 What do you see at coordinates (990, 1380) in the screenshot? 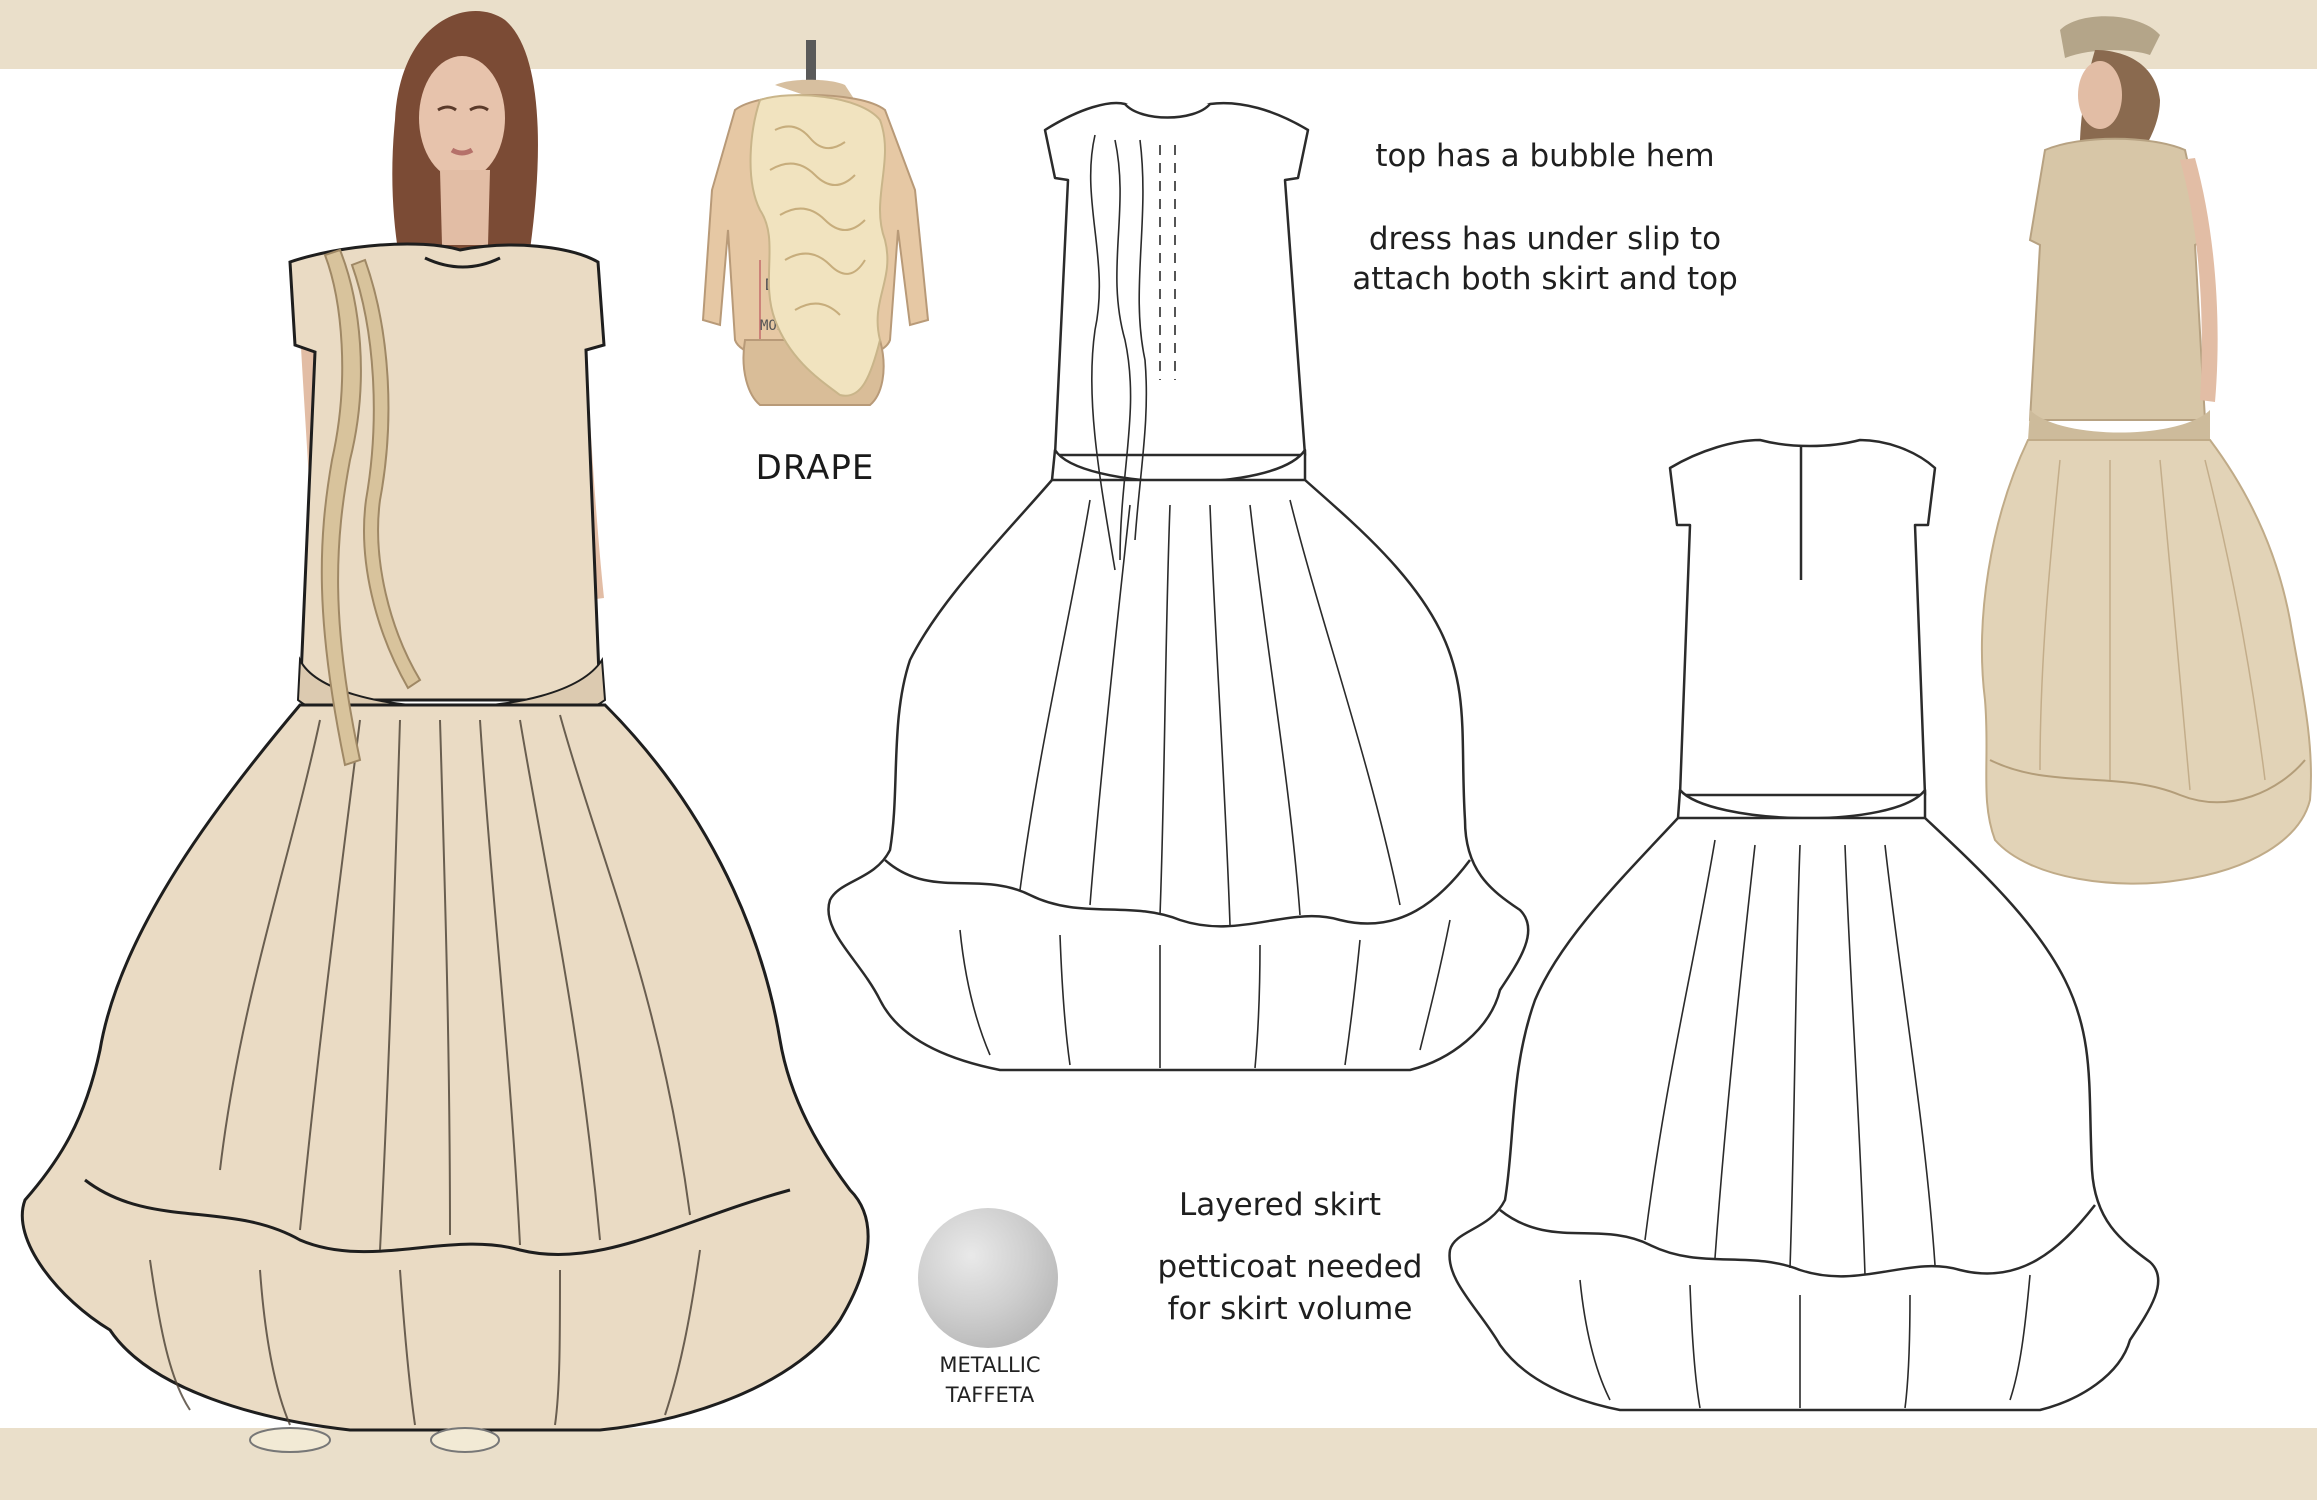
I see `fabric-swatch-label: METALLIC TAFFETA` at bounding box center [990, 1380].